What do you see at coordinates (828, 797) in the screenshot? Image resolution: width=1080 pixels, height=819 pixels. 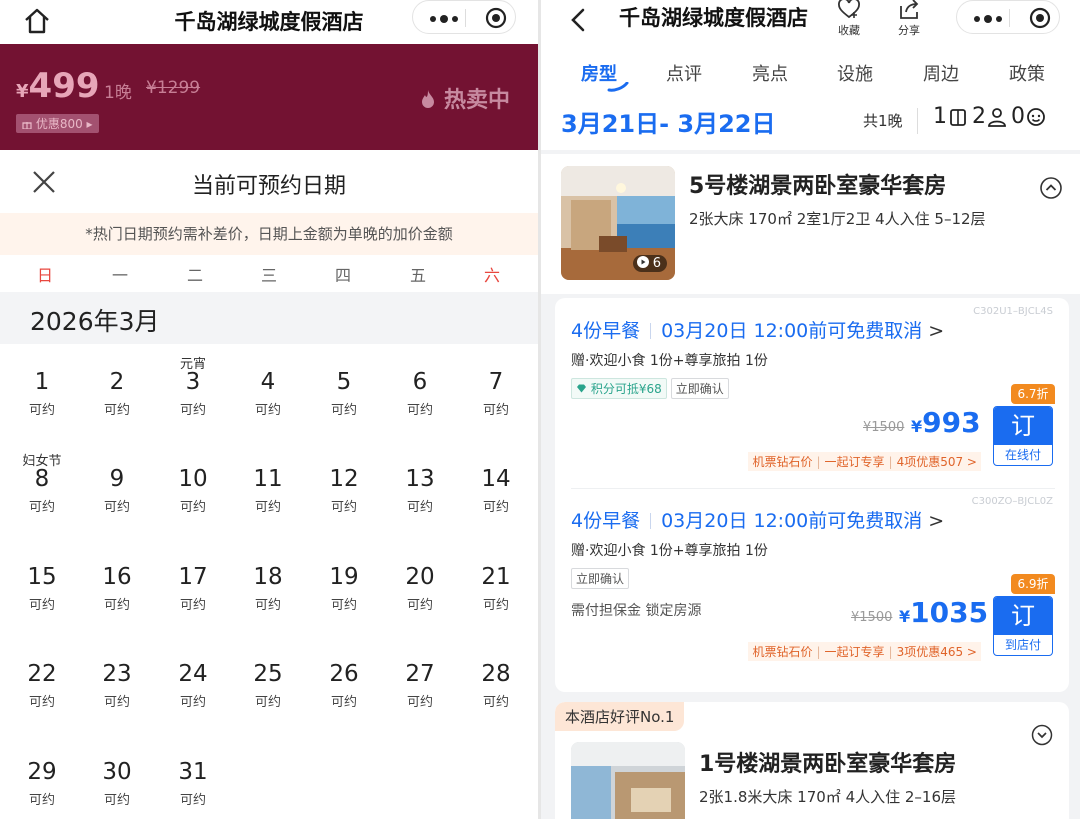 I see `room-spec: 2张1.8米大床 170㎡ 4人入住 2–16层` at bounding box center [828, 797].